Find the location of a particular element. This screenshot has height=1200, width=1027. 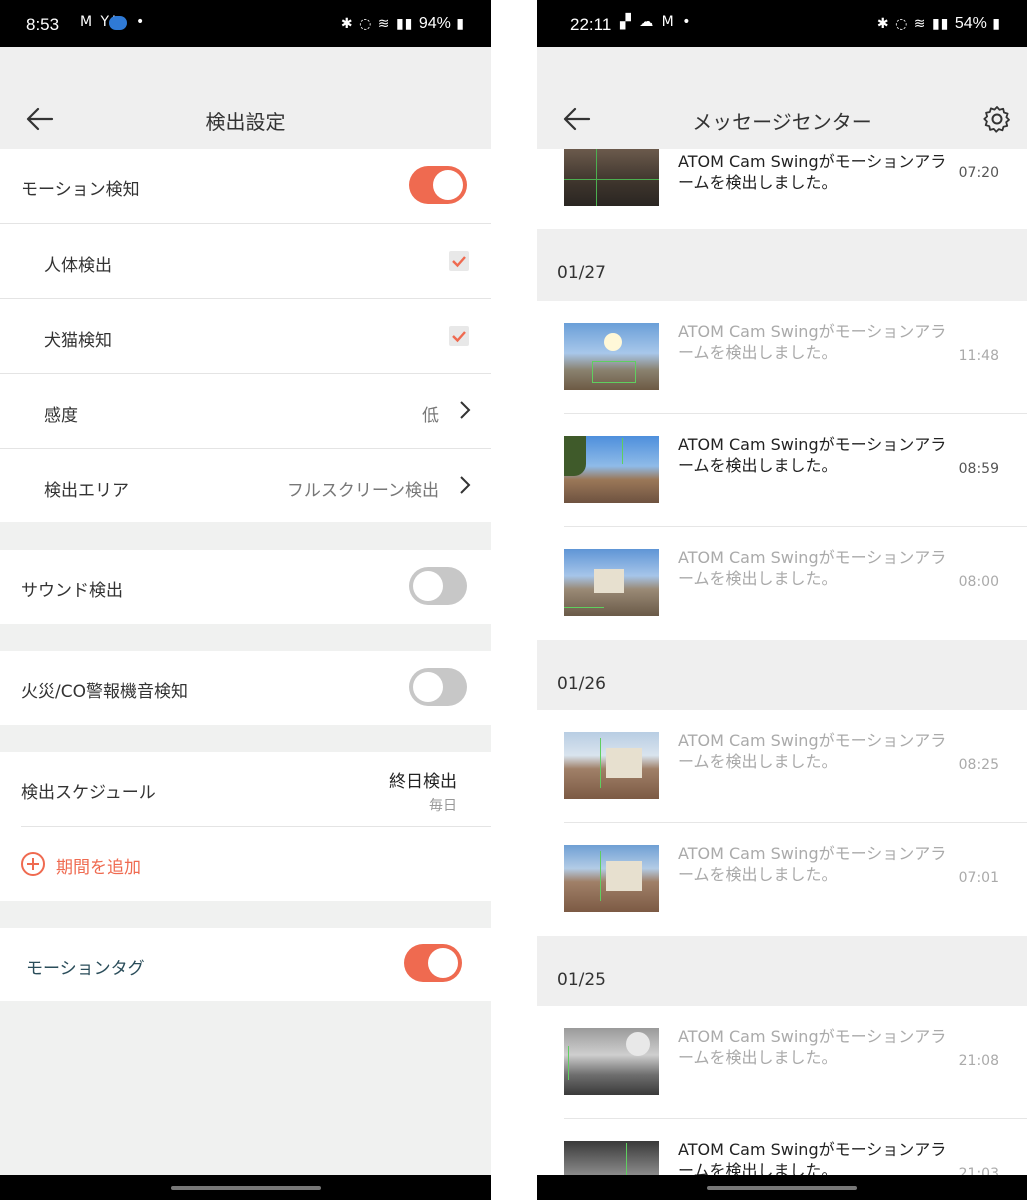

schedule-value: 終日検出 is located at coordinates (423, 779).